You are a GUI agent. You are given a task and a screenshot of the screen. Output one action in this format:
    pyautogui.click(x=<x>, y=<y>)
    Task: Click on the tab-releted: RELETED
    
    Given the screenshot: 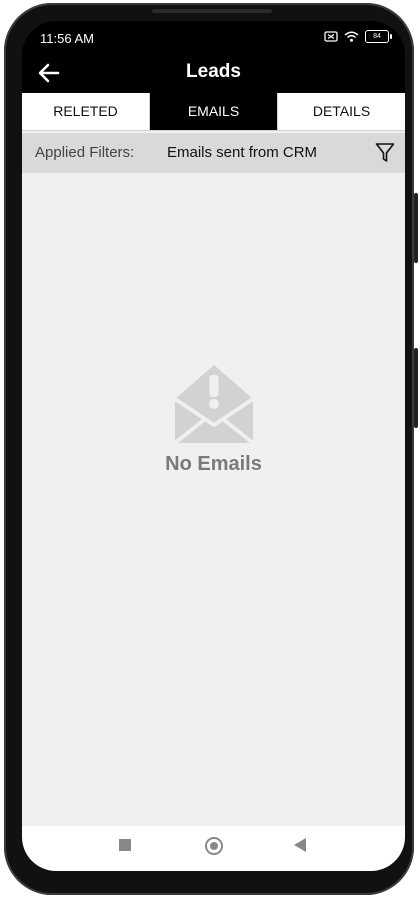 What is the action you would take?
    pyautogui.click(x=86, y=111)
    